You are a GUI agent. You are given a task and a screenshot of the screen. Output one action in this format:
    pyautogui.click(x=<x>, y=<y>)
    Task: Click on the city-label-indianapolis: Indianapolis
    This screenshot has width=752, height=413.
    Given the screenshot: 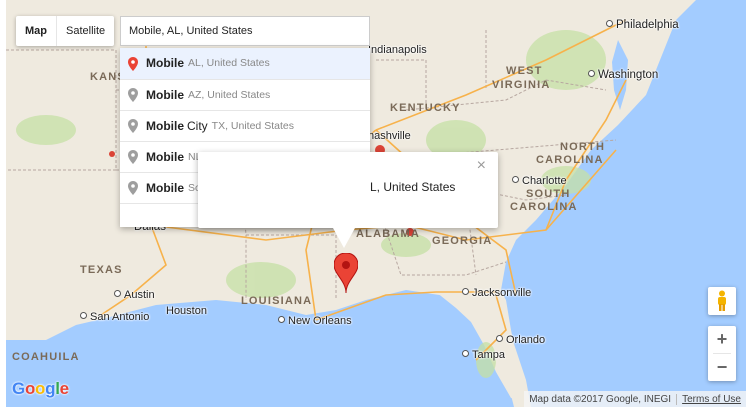 What is the action you would take?
    pyautogui.click(x=397, y=50)
    